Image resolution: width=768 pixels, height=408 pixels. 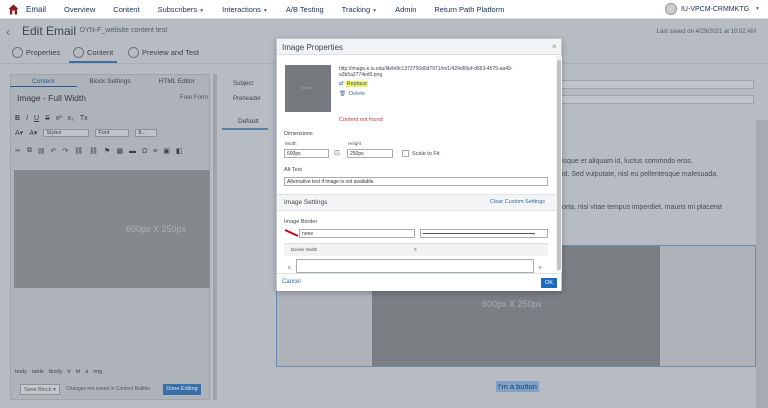 I want to click on crumb-tbody: tbody, so click(x=55, y=372).